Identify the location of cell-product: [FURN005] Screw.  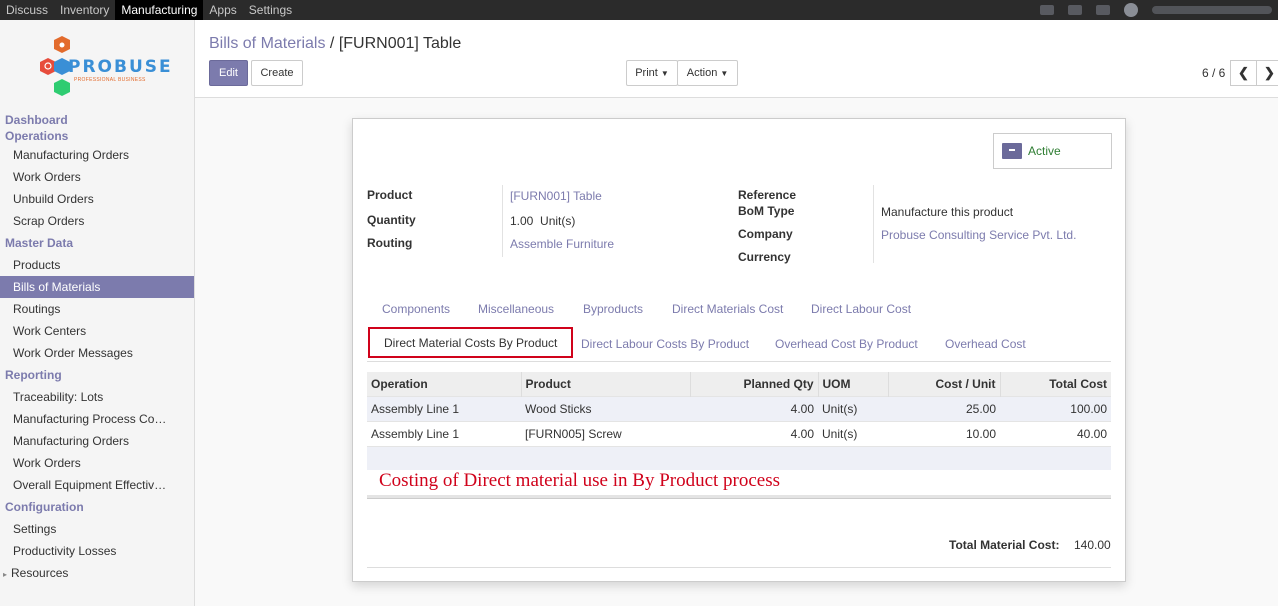
(605, 433).